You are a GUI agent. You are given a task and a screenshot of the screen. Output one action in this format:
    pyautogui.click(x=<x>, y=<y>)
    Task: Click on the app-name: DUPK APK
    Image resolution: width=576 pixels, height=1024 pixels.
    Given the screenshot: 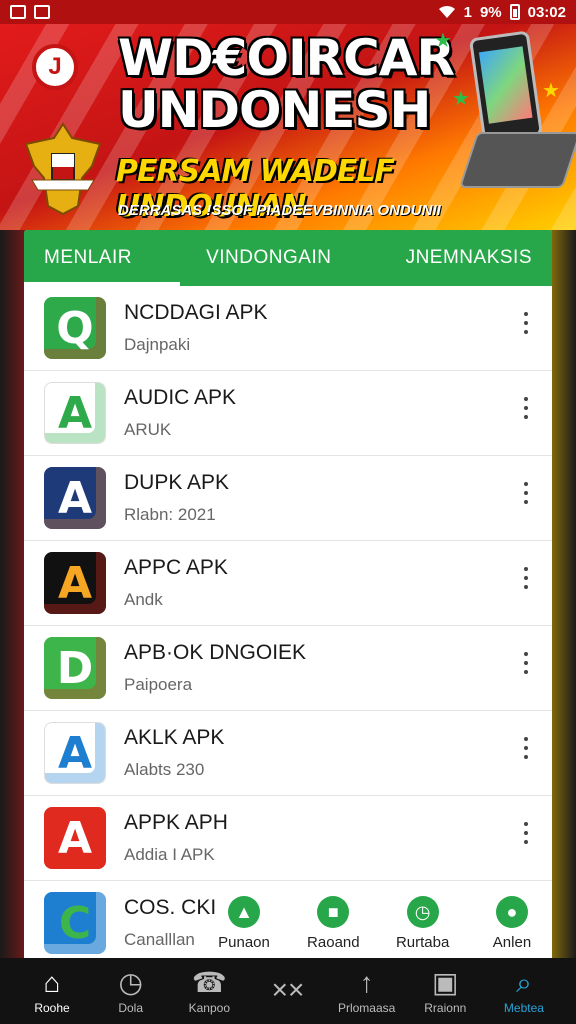 What is the action you would take?
    pyautogui.click(x=177, y=482)
    